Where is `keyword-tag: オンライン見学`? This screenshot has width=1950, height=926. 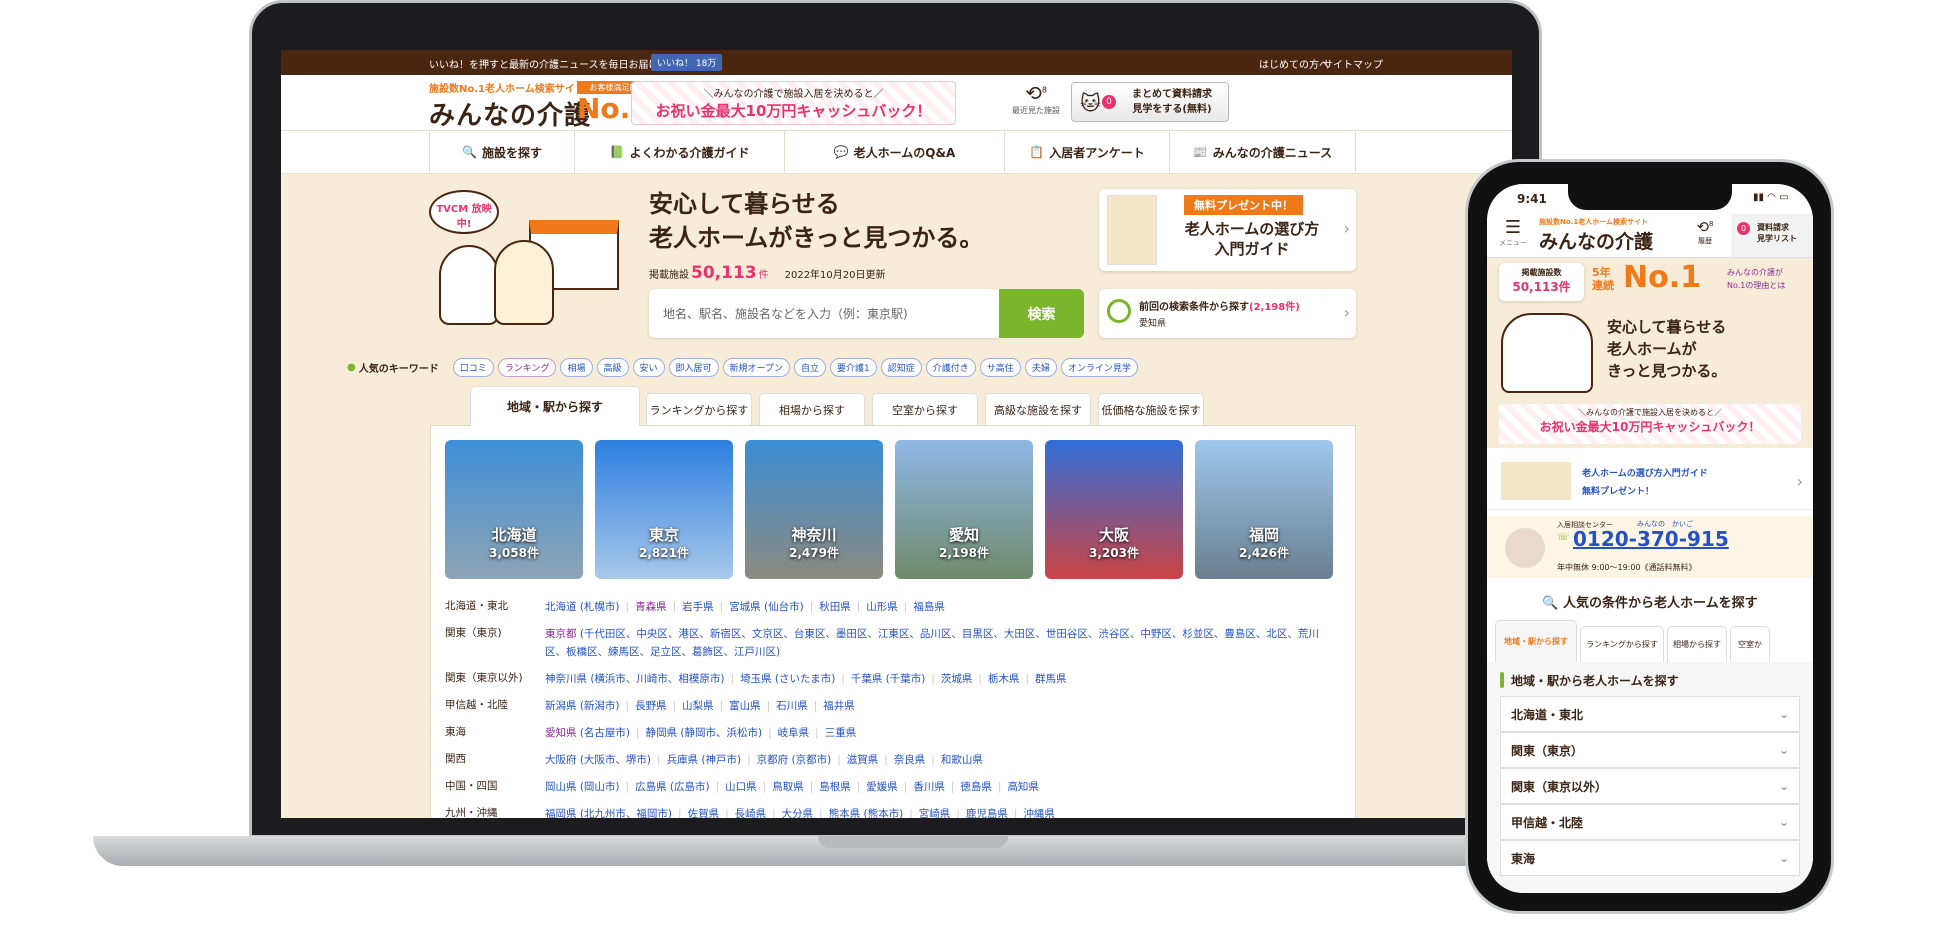 keyword-tag: オンライン見学 is located at coordinates (1099, 367).